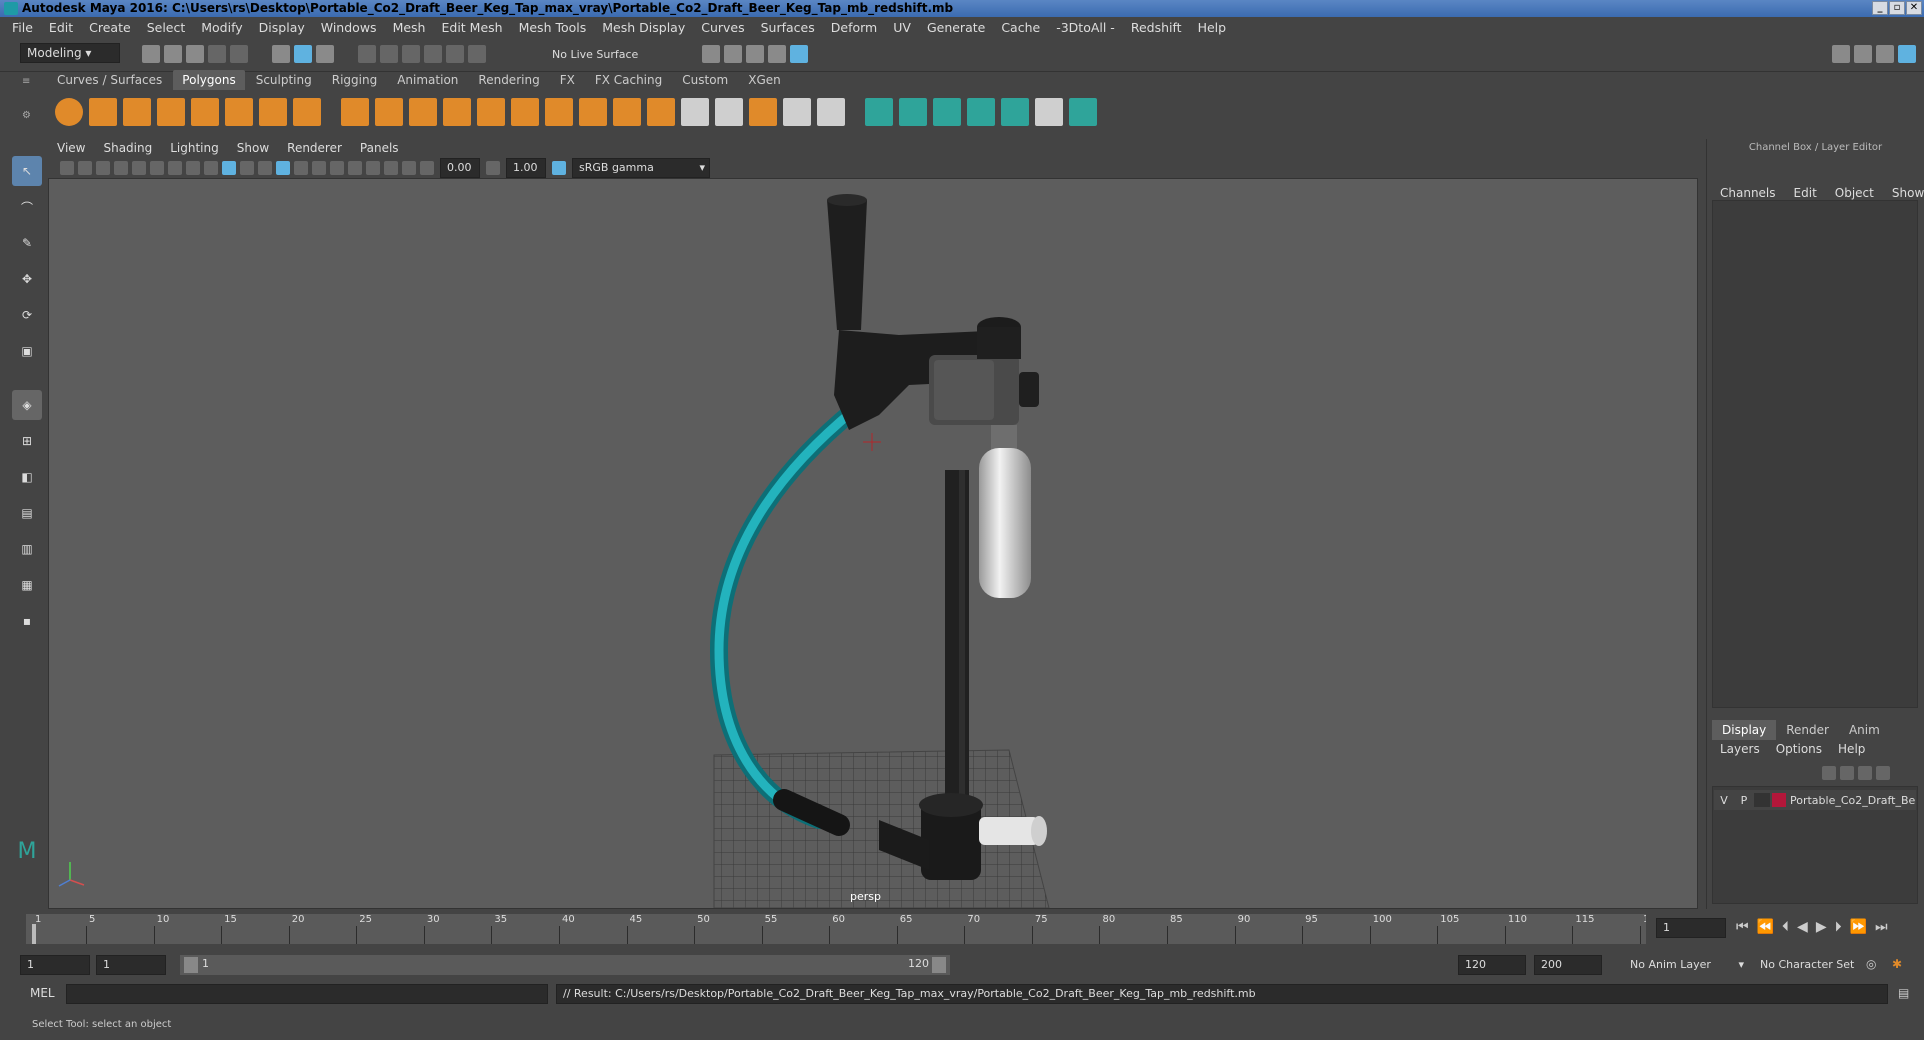 The height and width of the screenshot is (1040, 1924). I want to click on go-to-end-icon: ⏭, so click(1881, 927).